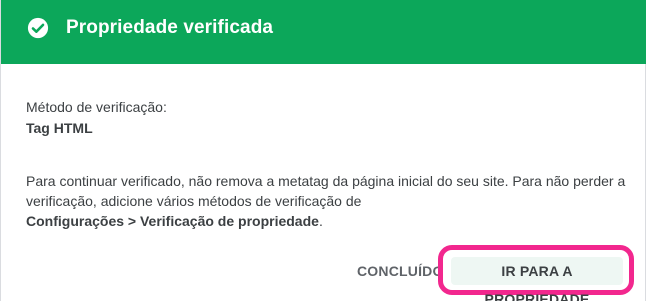 The width and height of the screenshot is (646, 301). What do you see at coordinates (320, 221) in the screenshot?
I see `description-end: .` at bounding box center [320, 221].